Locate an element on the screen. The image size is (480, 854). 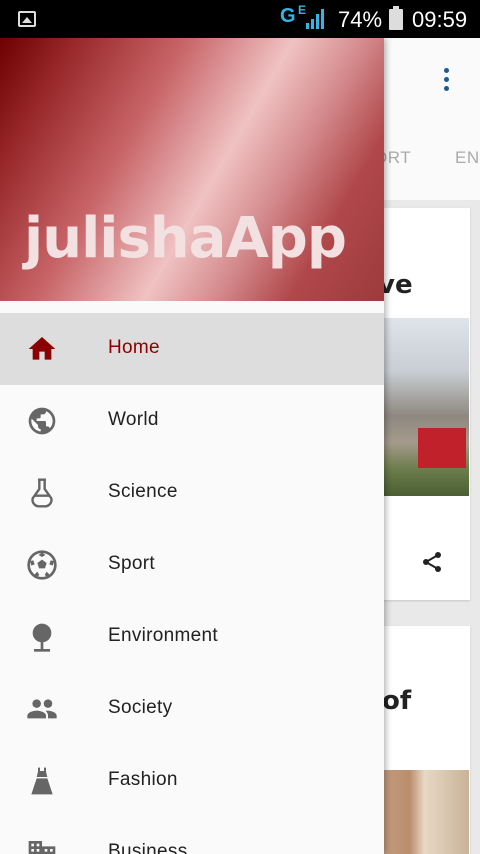
more-options-icon is located at coordinates (447, 81).